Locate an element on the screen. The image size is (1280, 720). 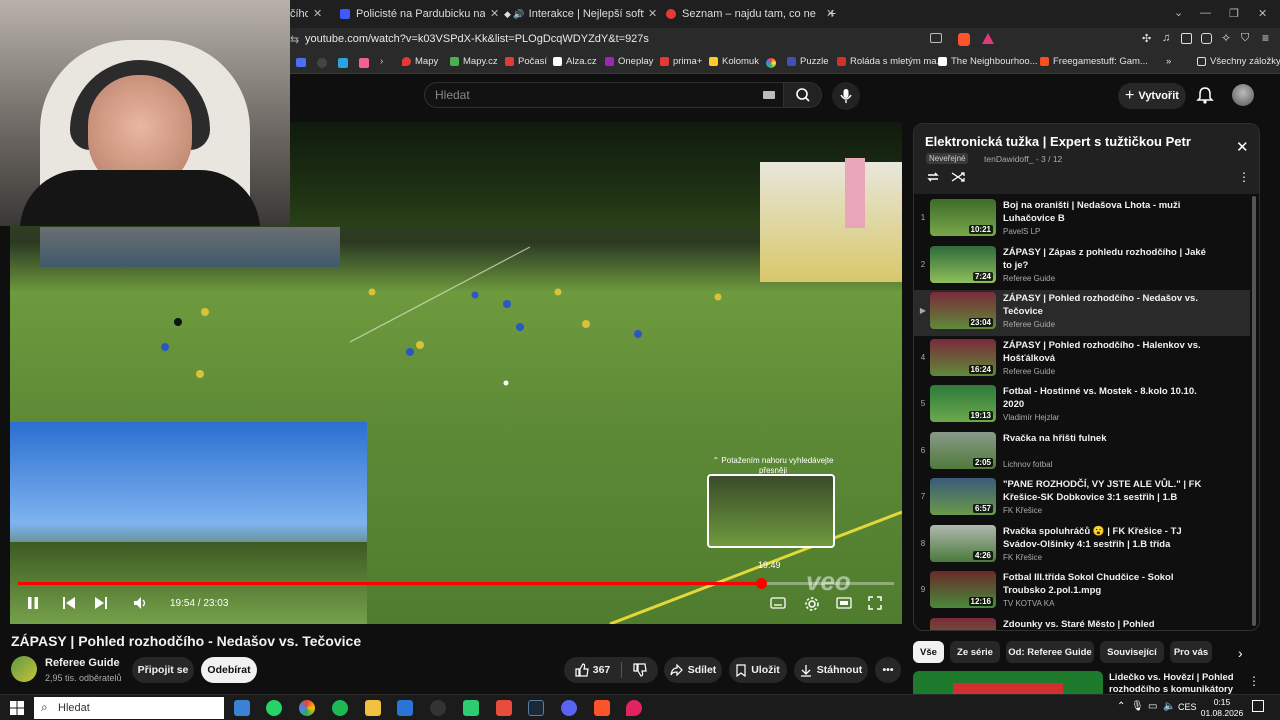
tab-list-chevron-icon: ⌄ is located at coordinates (1178, 12).